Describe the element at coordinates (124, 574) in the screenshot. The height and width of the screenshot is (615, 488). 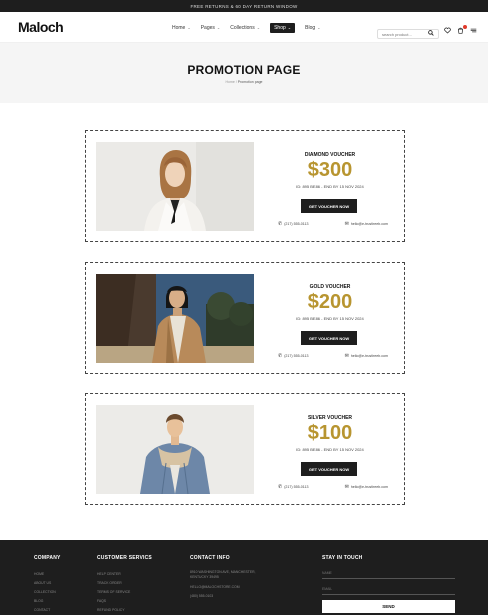
I see `footer-link: HELP CENTER` at that location.